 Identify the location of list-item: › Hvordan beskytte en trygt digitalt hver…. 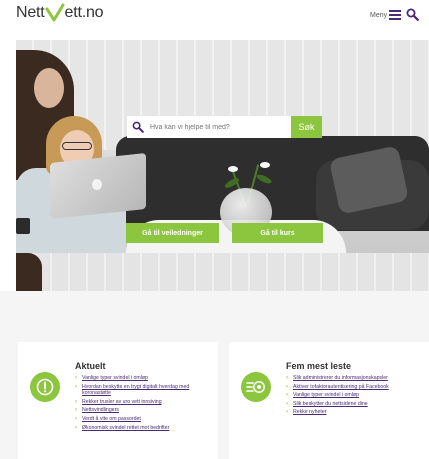
(145, 390).